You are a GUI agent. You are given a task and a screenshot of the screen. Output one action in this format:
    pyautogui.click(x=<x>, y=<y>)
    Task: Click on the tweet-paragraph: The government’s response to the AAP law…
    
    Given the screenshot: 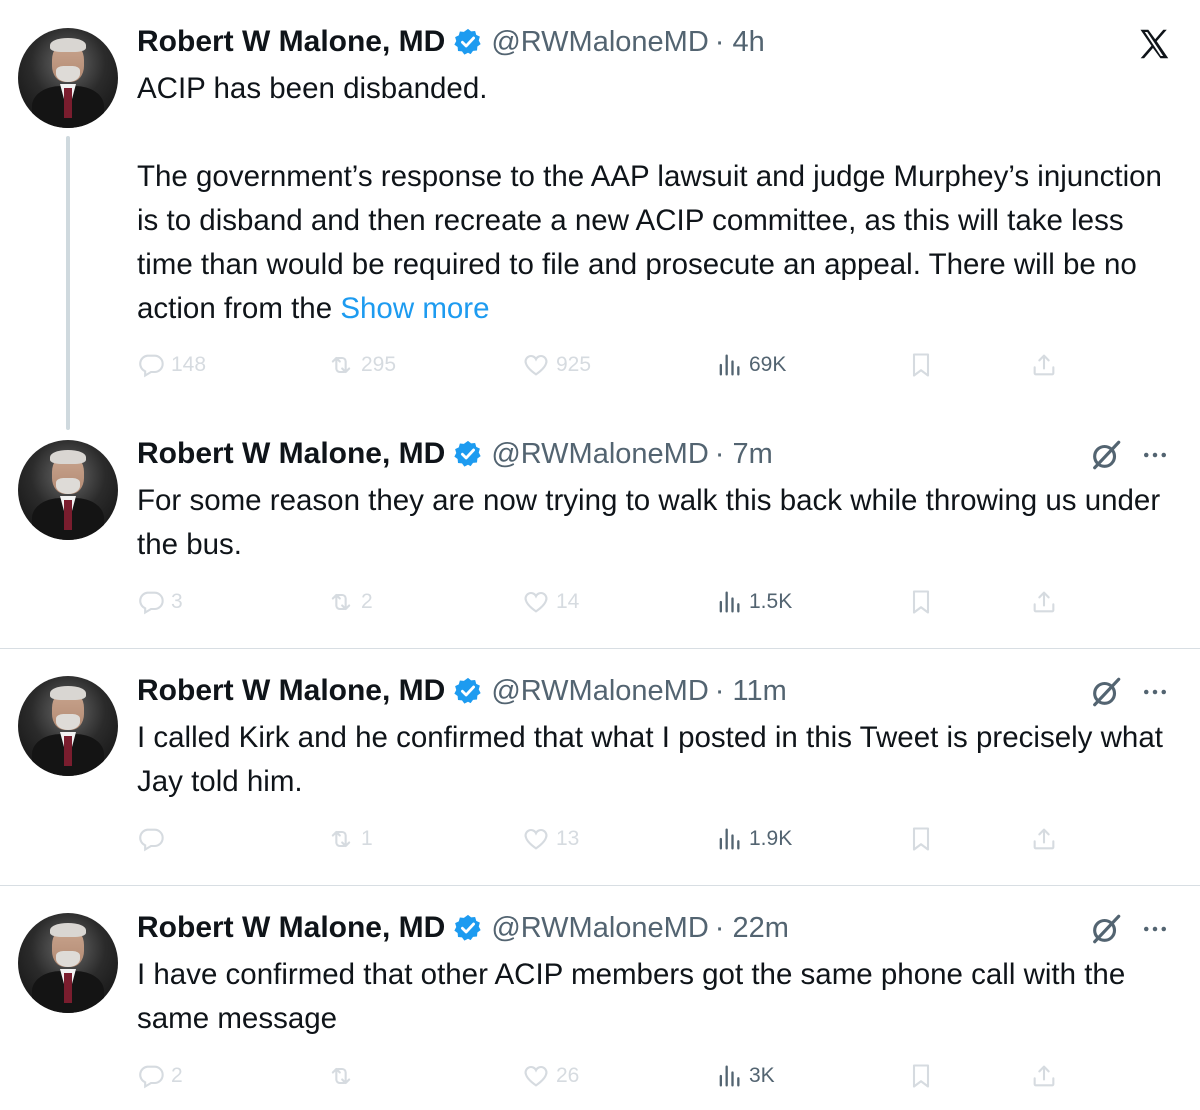 What is the action you would take?
    pyautogui.click(x=649, y=242)
    